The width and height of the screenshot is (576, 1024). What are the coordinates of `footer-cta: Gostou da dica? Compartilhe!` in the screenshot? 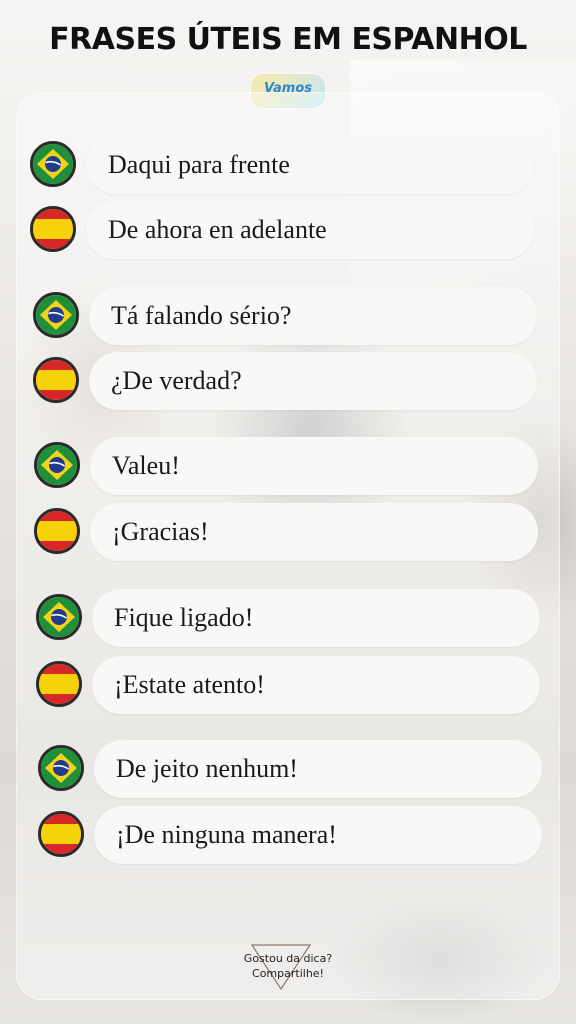 It's located at (288, 966).